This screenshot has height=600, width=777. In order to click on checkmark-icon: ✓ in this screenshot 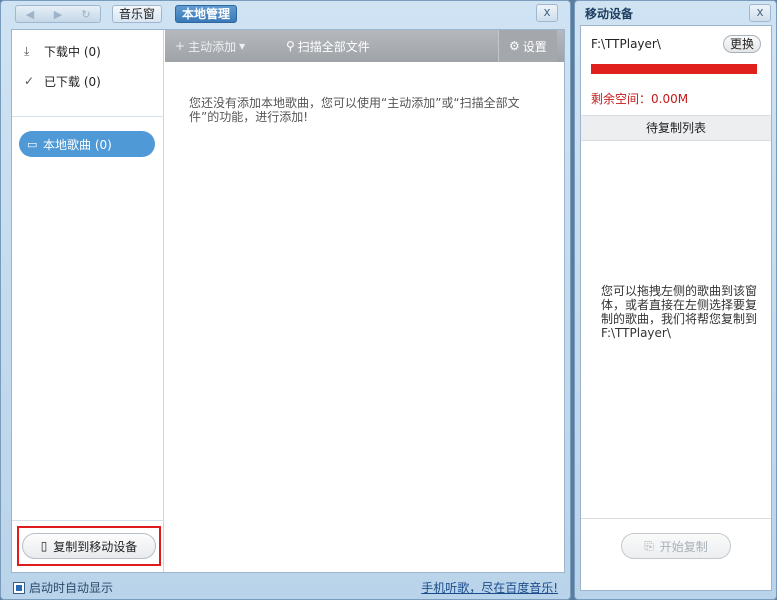, I will do `click(29, 81)`.